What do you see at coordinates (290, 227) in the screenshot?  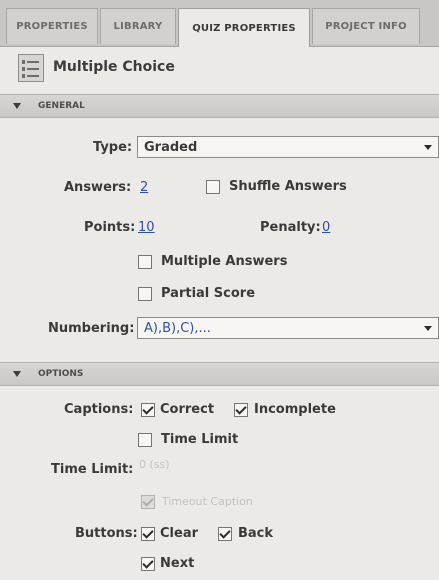 I see `penalty-label: Penalty:` at bounding box center [290, 227].